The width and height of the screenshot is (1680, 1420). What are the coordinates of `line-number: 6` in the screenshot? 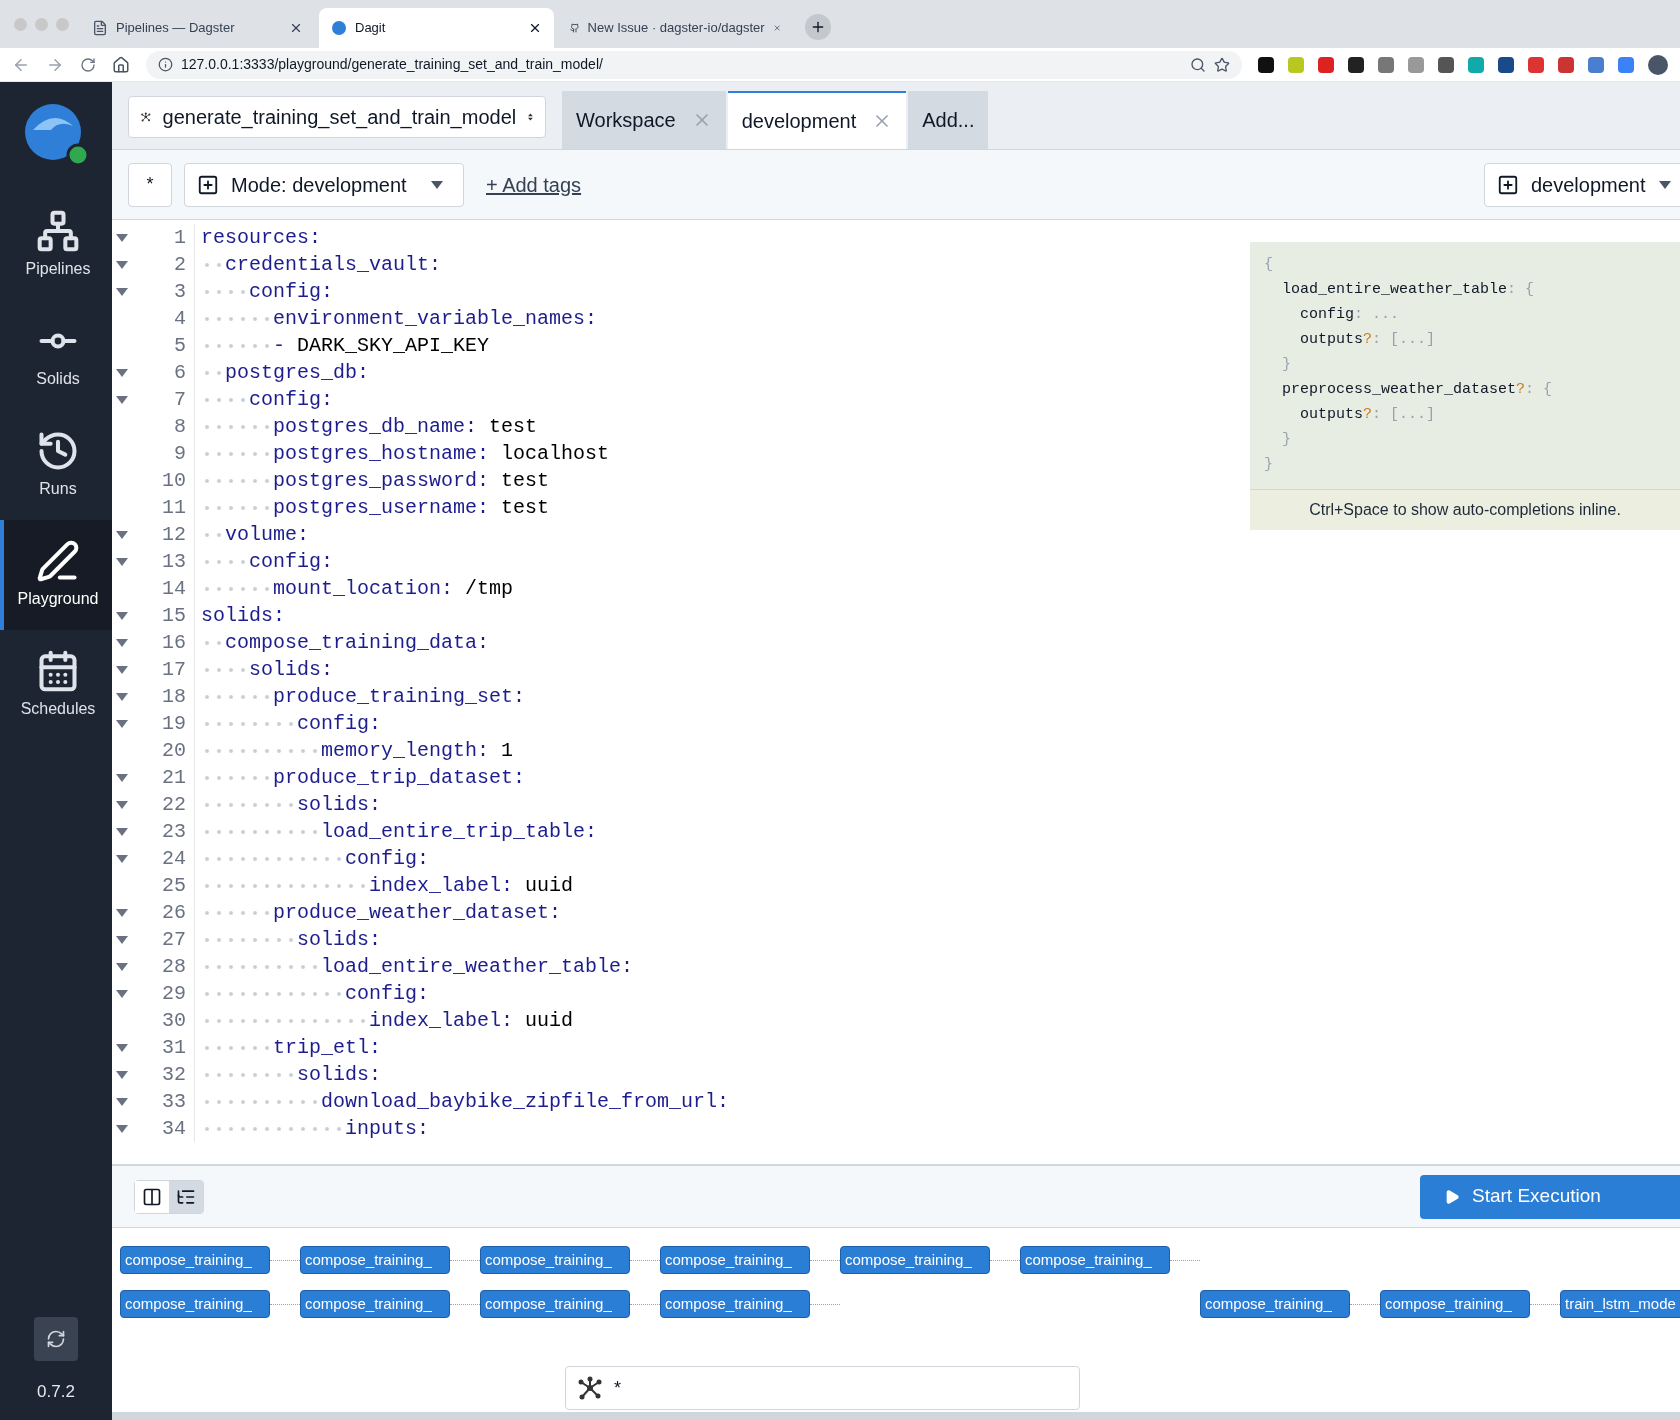 It's located at (180, 373).